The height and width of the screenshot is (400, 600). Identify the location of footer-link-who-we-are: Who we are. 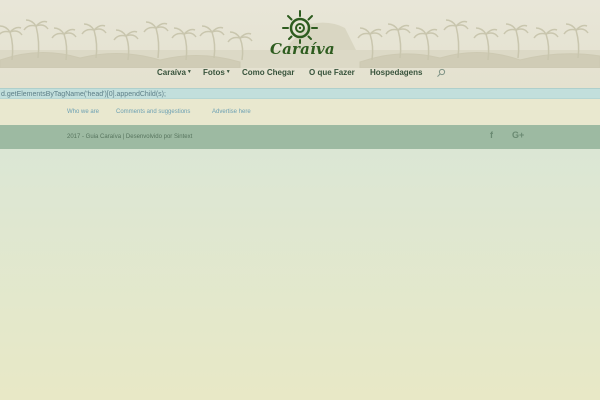
(83, 112).